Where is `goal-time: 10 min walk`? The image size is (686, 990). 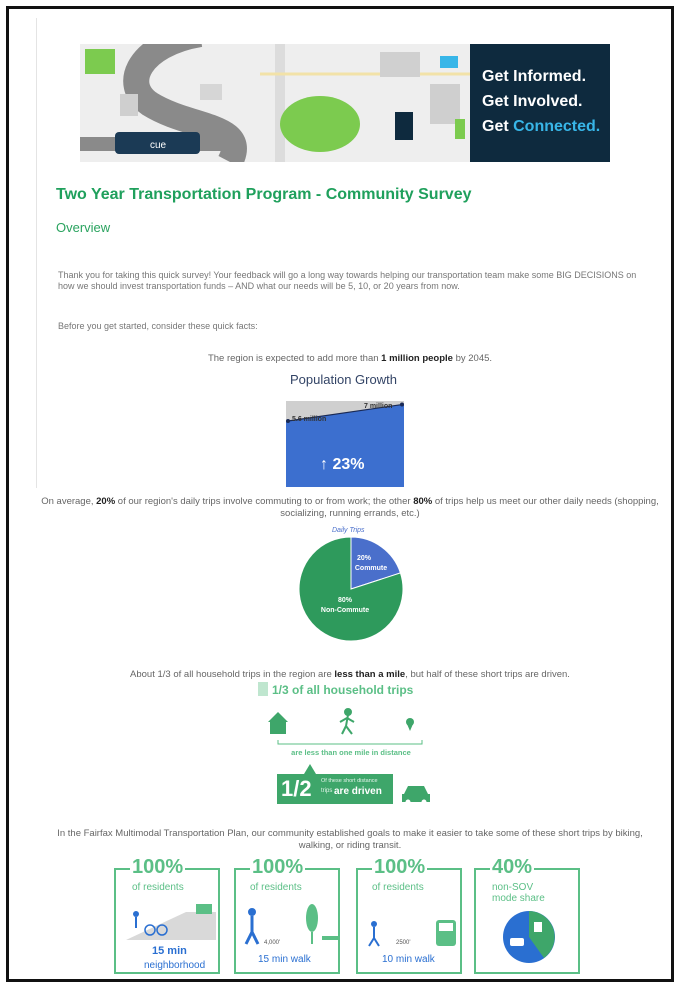 goal-time: 10 min walk is located at coordinates (408, 959).